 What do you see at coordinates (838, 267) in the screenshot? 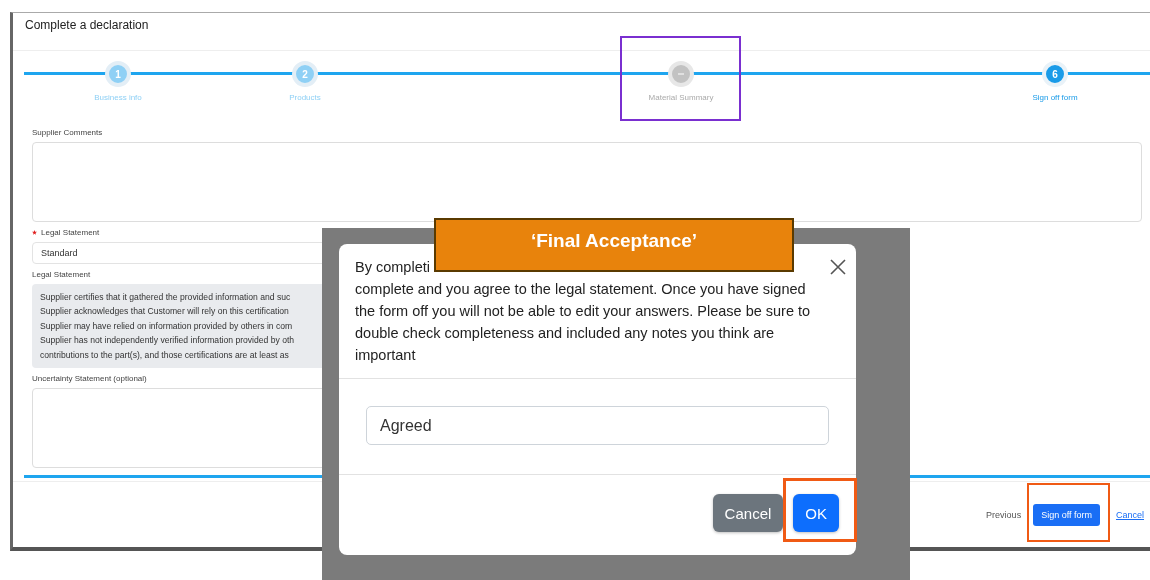
I see `close-icon` at bounding box center [838, 267].